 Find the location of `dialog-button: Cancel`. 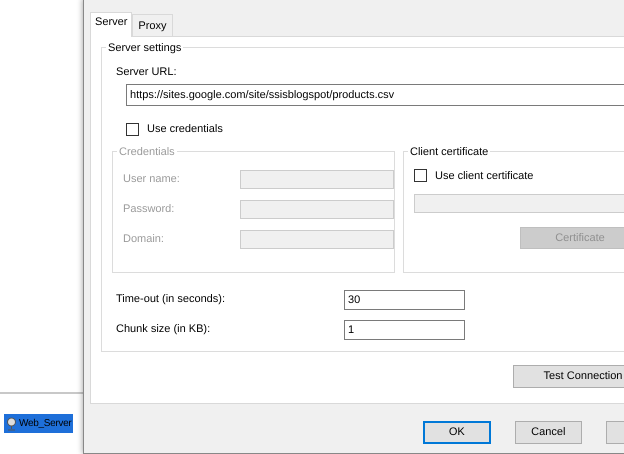

dialog-button: Cancel is located at coordinates (548, 432).